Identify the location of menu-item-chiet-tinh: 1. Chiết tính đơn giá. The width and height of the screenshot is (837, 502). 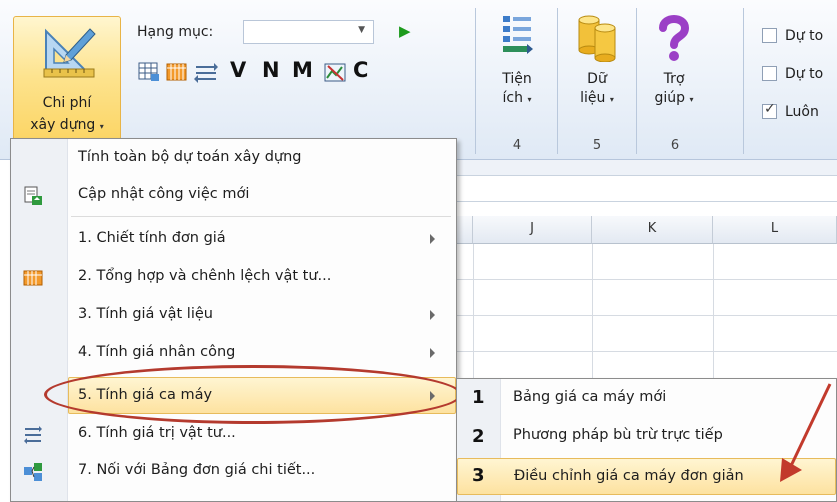
(233, 239).